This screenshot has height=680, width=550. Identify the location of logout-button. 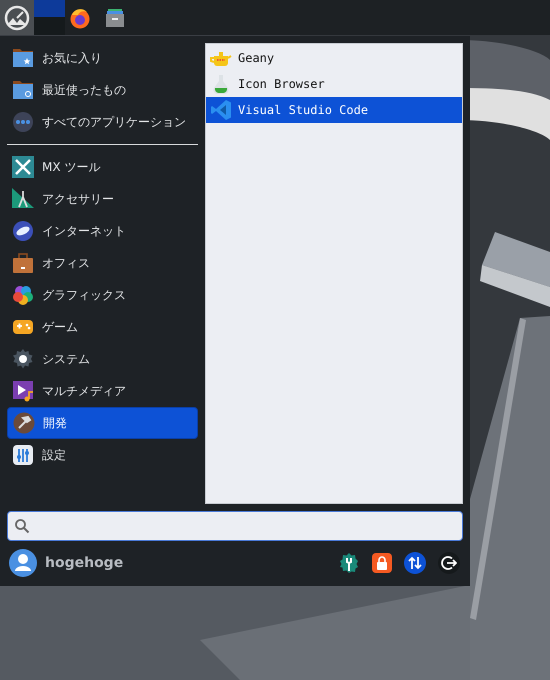
(449, 563).